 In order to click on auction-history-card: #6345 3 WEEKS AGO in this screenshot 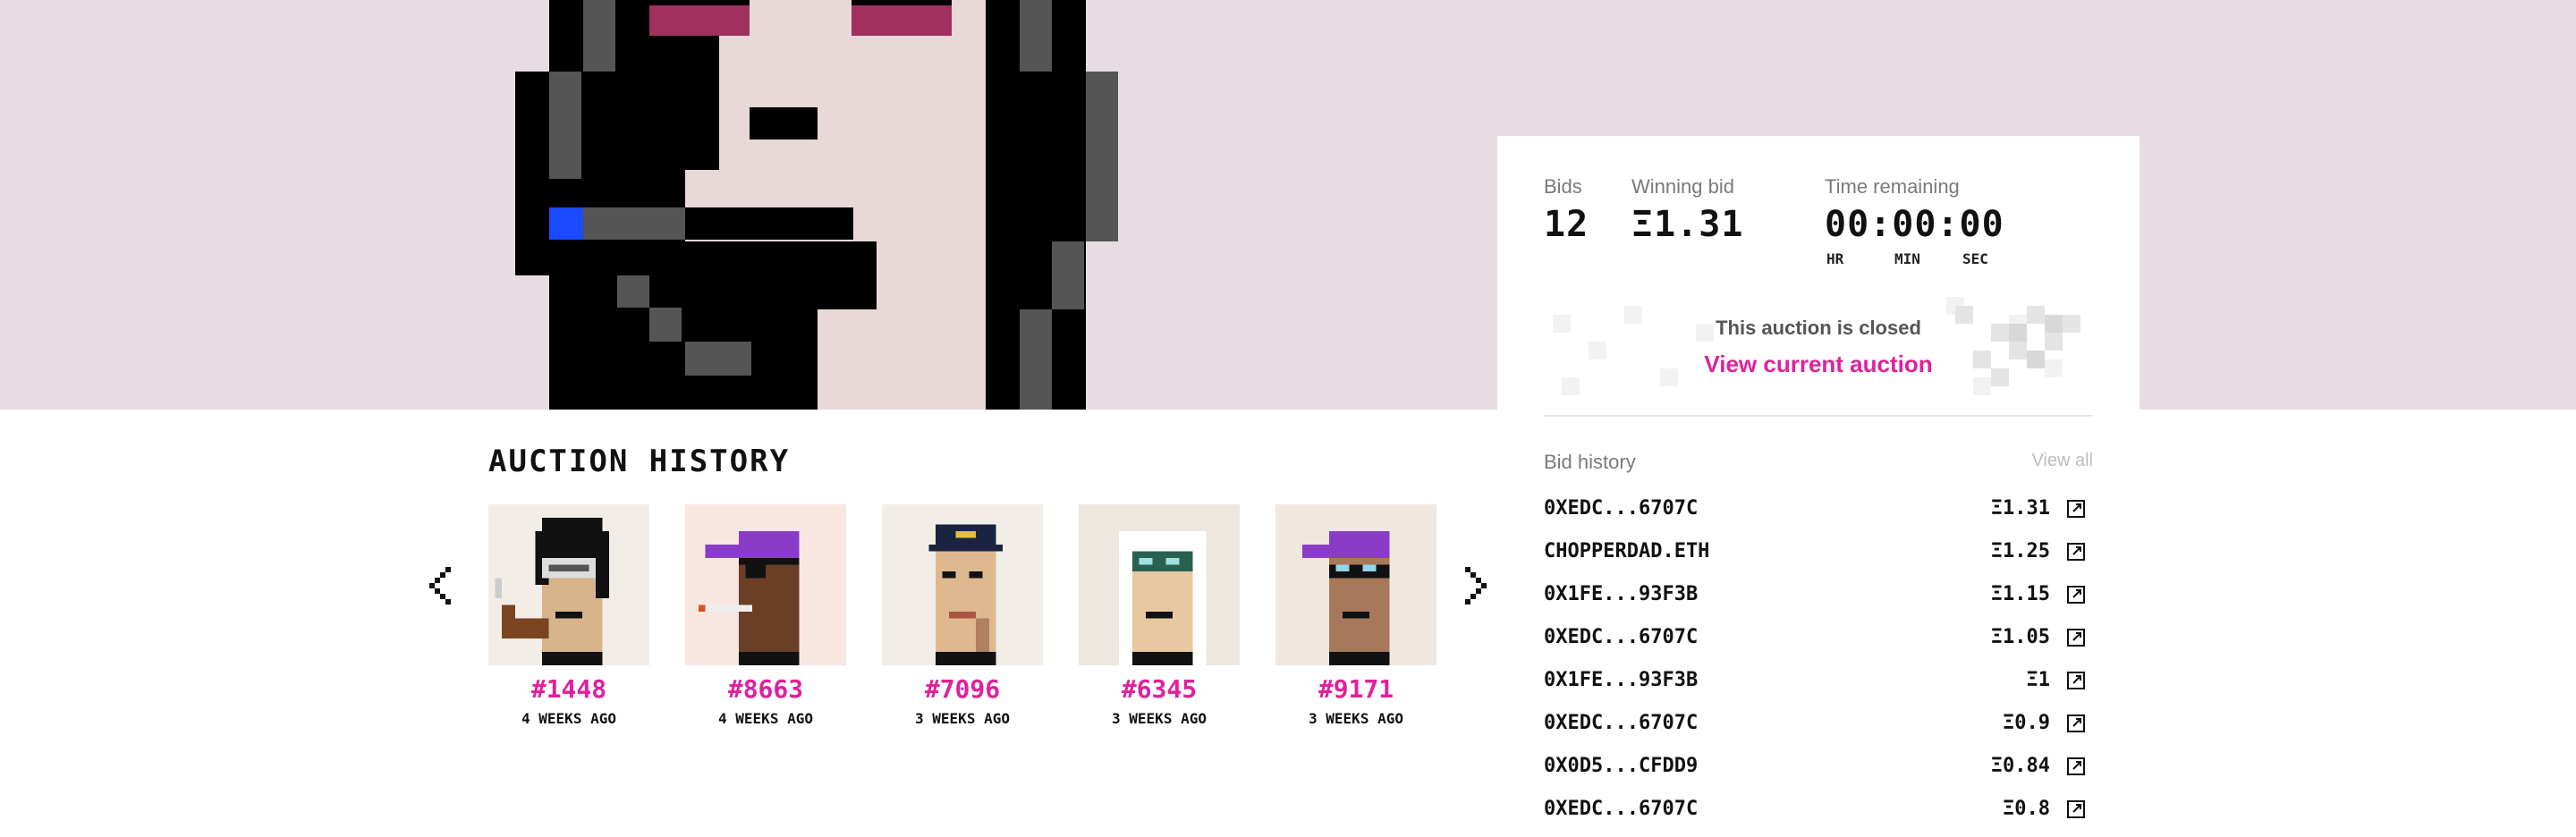, I will do `click(1159, 615)`.